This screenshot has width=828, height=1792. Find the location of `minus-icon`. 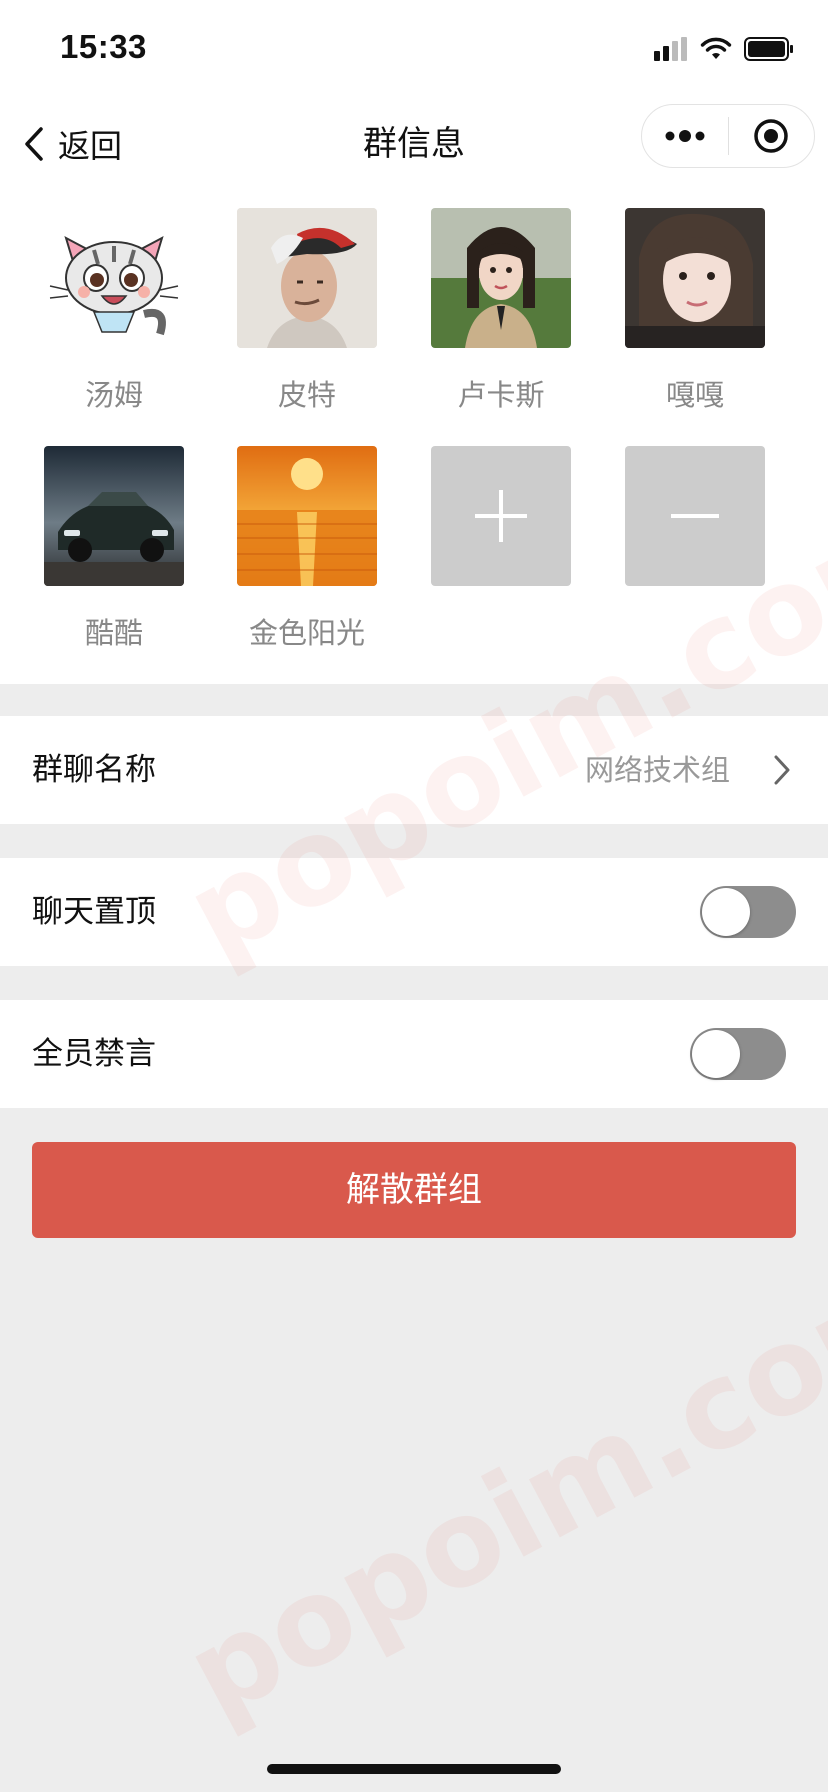

minus-icon is located at coordinates (695, 516).